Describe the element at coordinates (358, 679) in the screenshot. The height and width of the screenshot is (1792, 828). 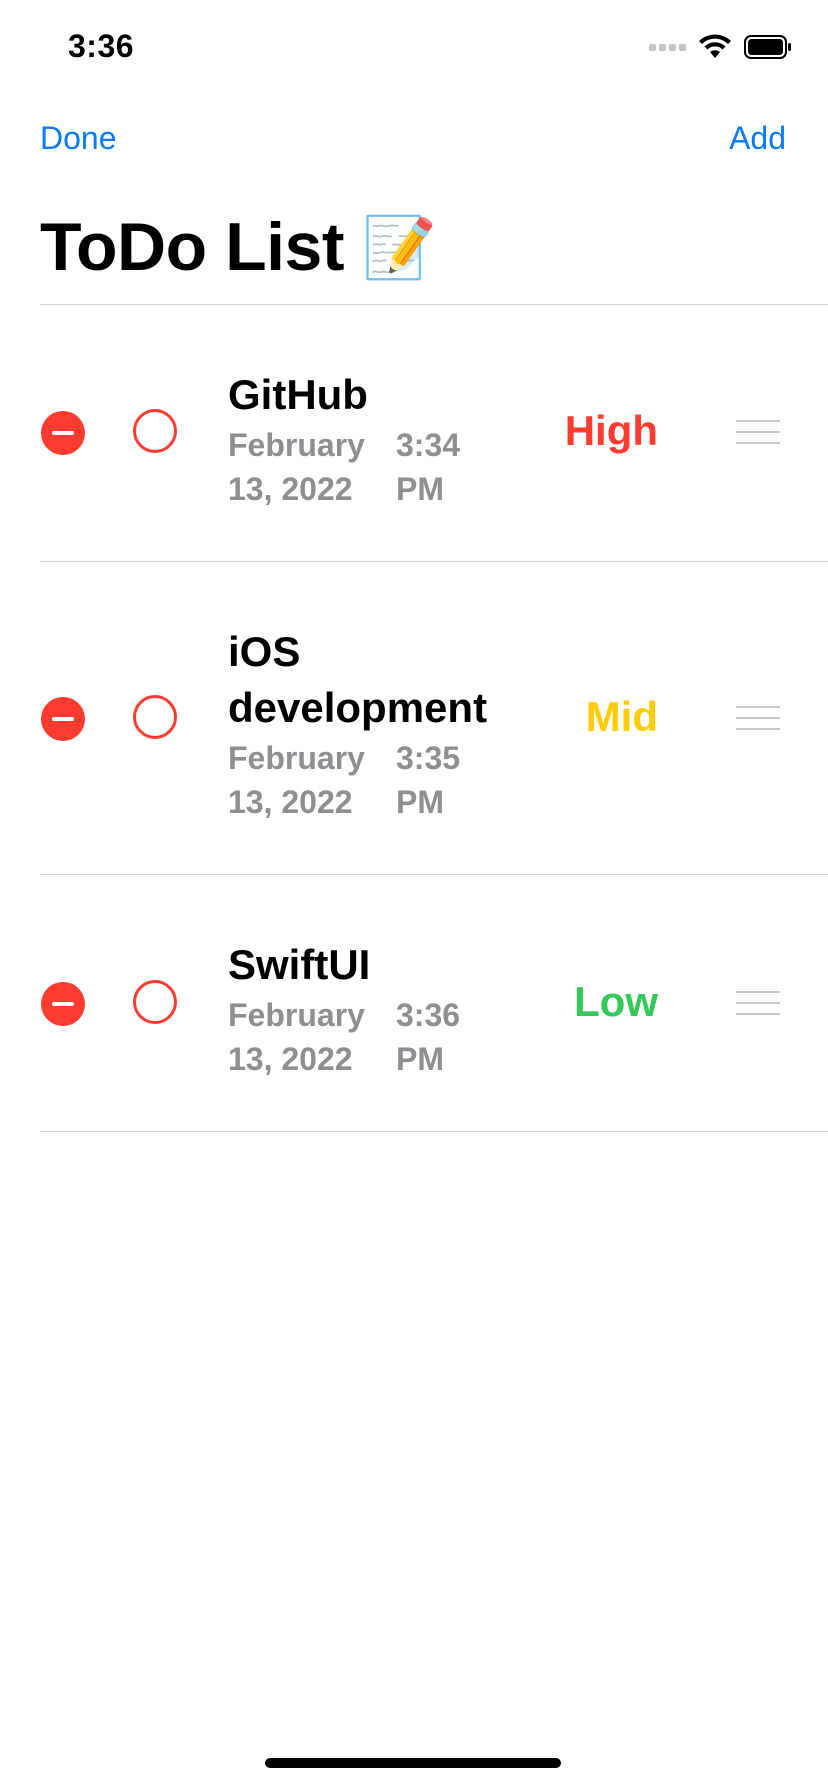
I see `task-title: iOS development` at that location.